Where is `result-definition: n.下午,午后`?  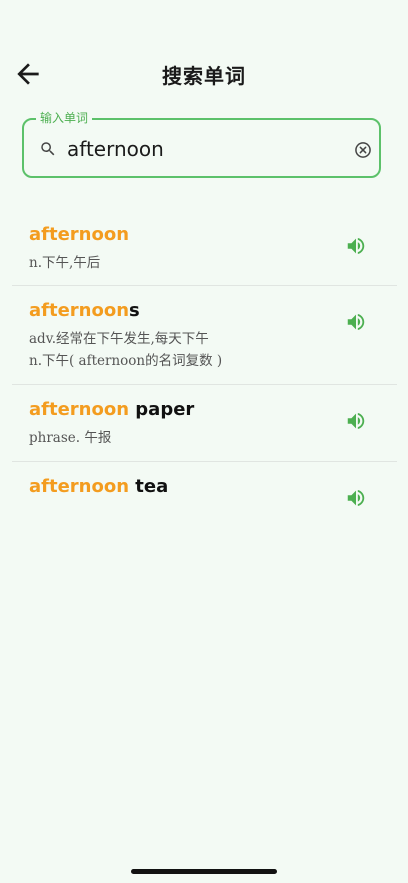
result-definition: n.下午,午后 is located at coordinates (65, 263).